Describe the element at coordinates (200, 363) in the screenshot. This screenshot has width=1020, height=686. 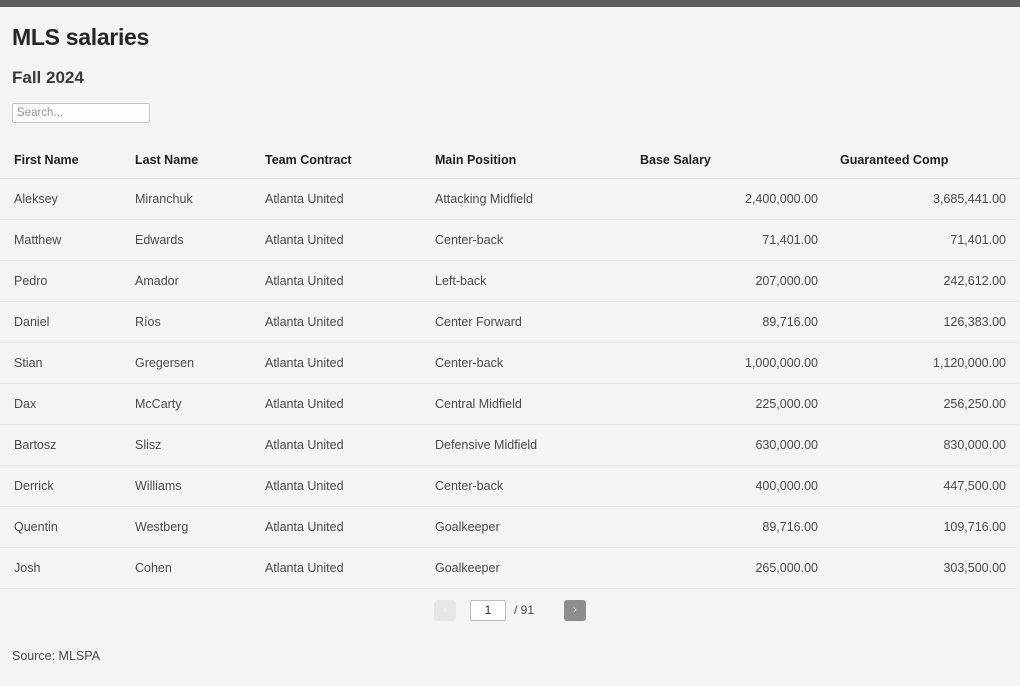
I see `cell-last-name: Gregersen` at that location.